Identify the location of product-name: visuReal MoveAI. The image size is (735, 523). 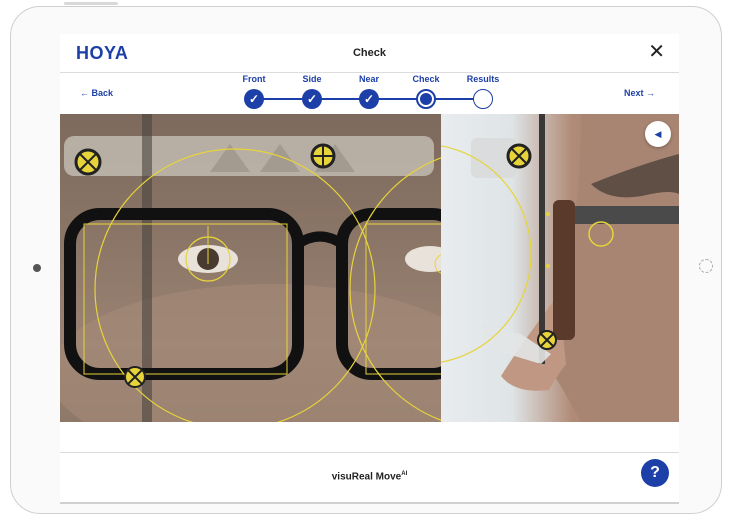
(369, 476).